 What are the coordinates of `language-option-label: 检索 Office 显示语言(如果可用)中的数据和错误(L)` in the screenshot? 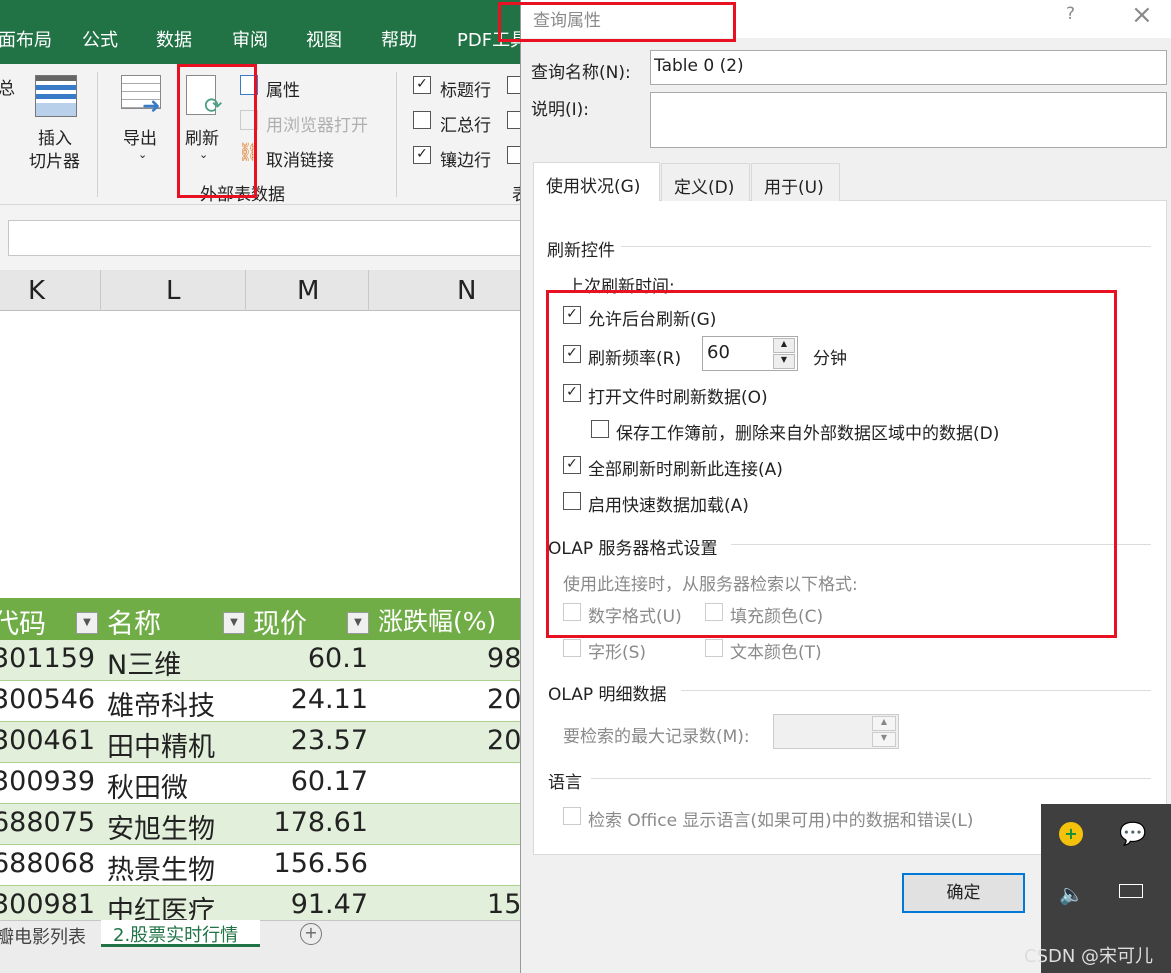 It's located at (781, 821).